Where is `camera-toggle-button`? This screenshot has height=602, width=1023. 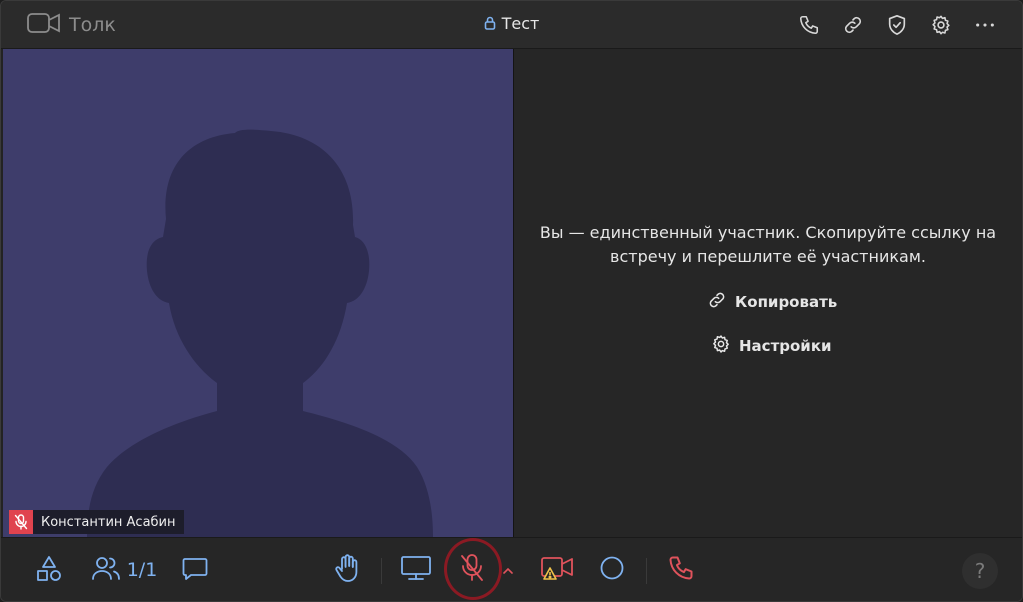
camera-toggle-button is located at coordinates (557, 570).